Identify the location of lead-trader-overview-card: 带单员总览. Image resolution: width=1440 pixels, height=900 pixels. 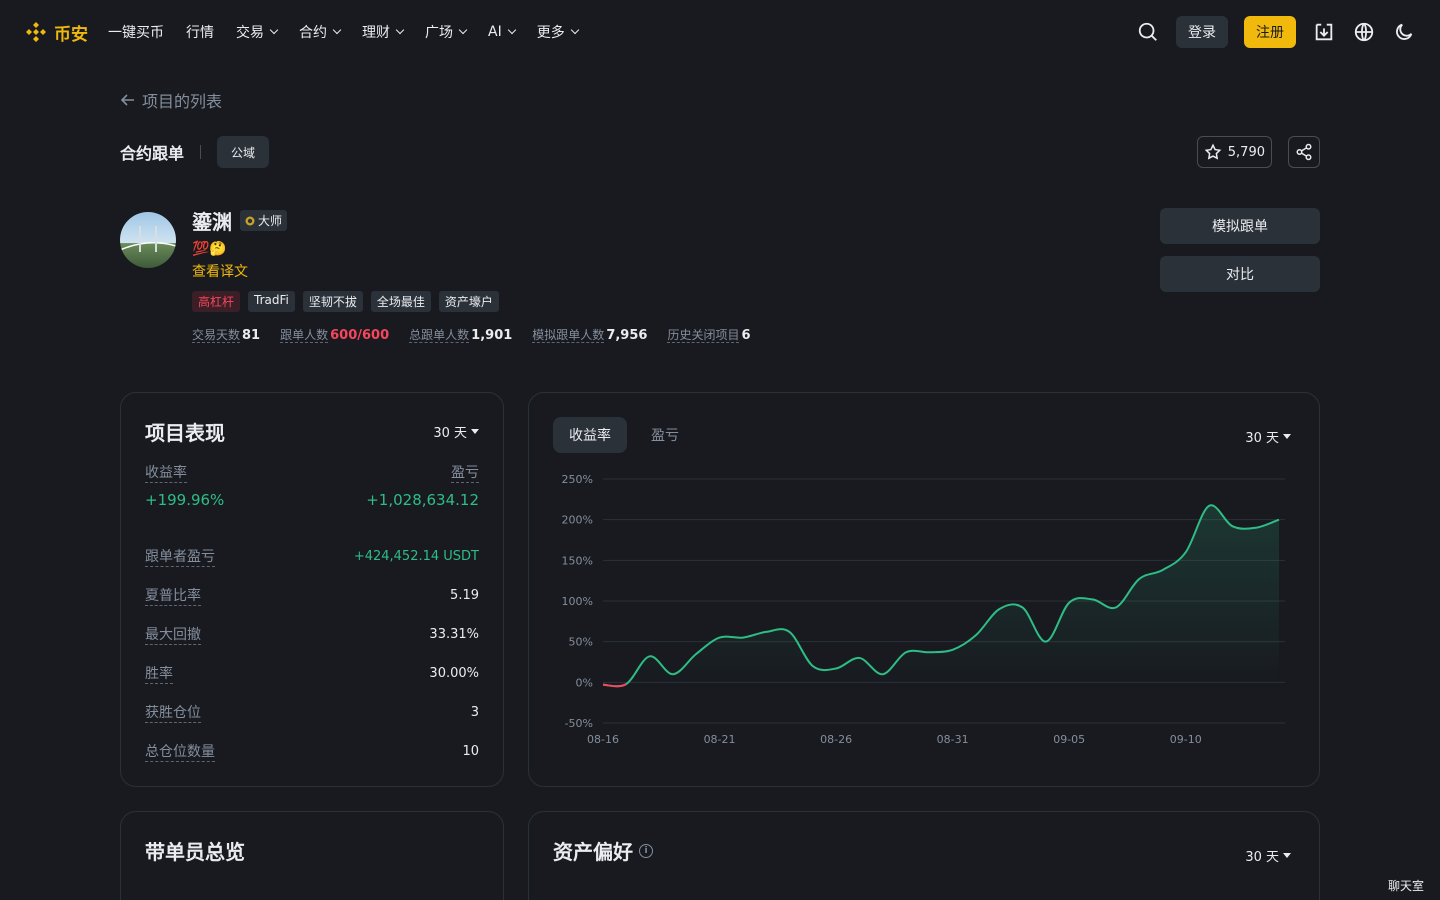
(312, 855).